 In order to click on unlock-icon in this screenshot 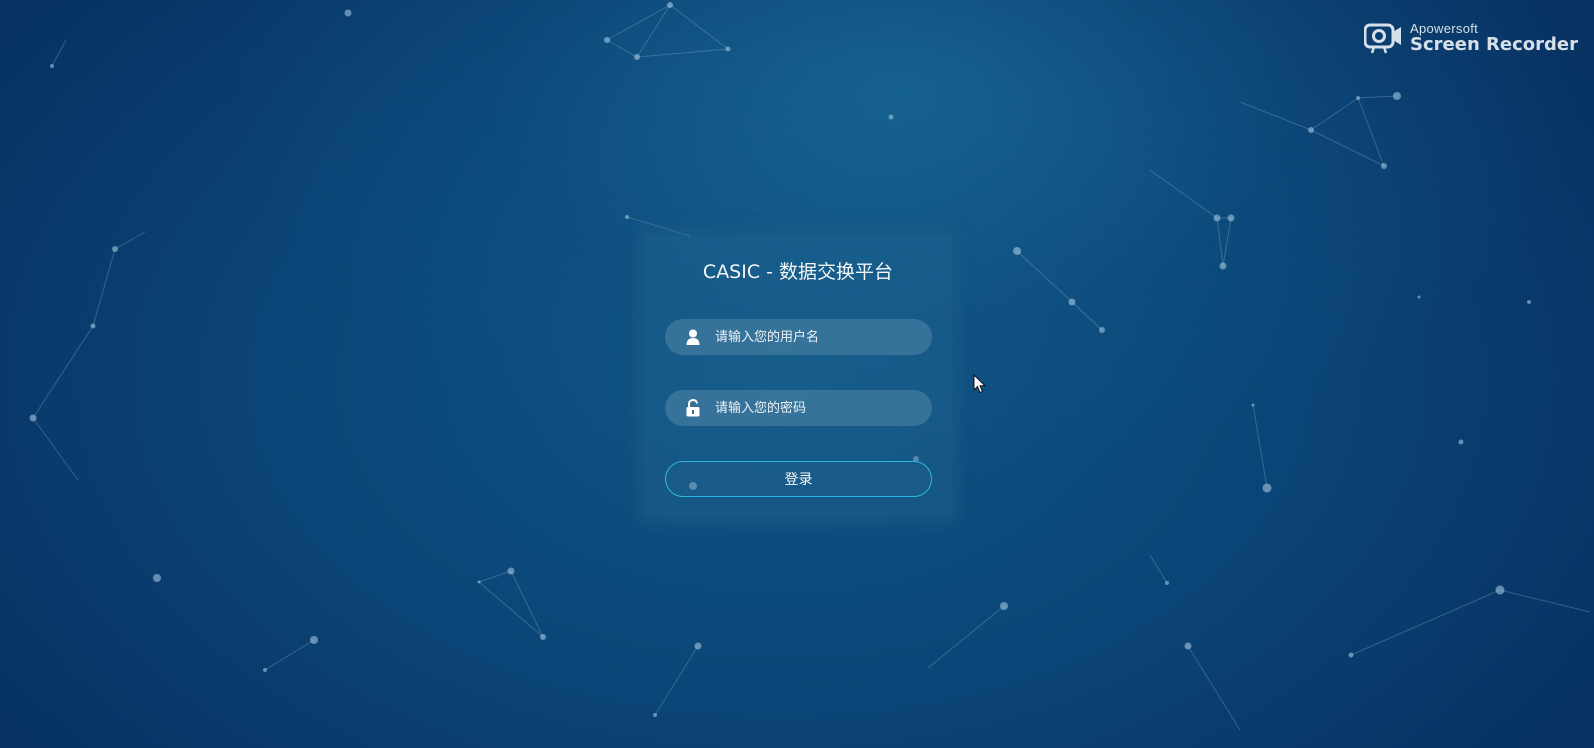, I will do `click(693, 408)`.